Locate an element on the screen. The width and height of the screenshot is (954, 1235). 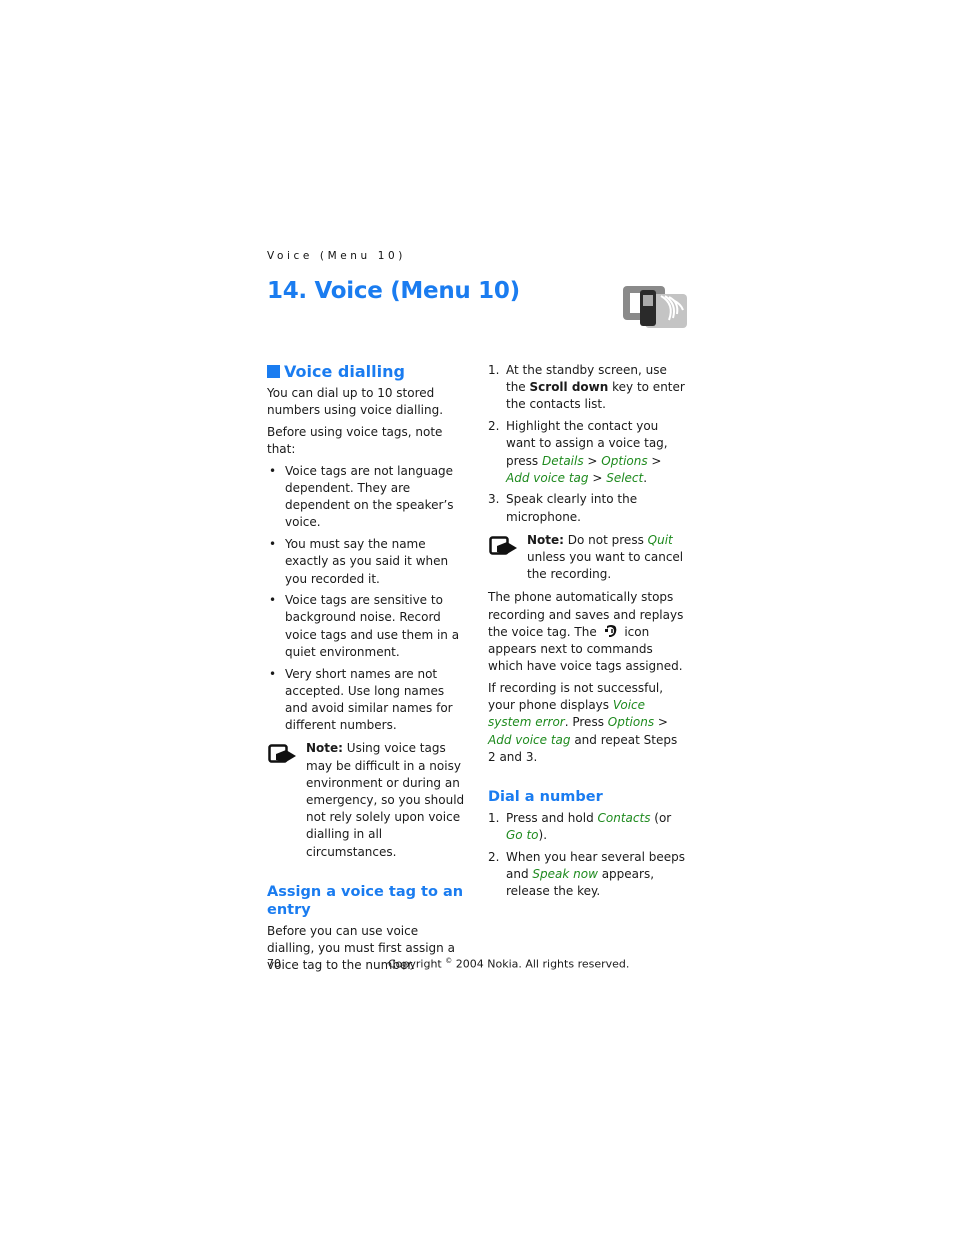
chapter-title: 14. Voice (Menu 10) is located at coordinates (393, 291).